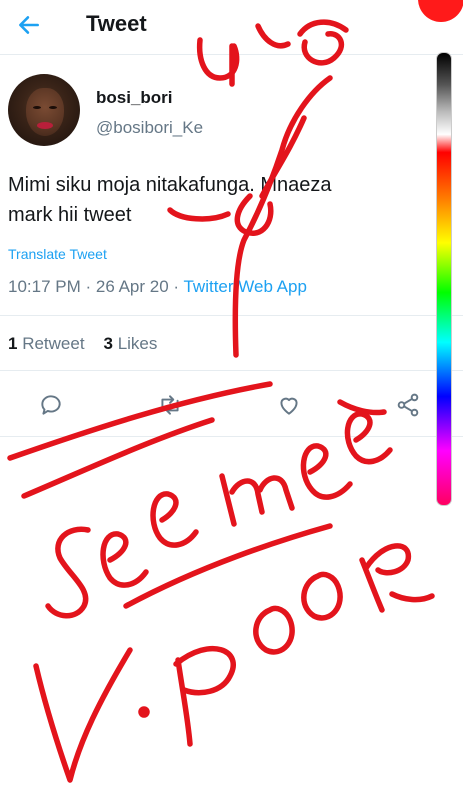 The image size is (463, 800). Describe the element at coordinates (170, 405) in the screenshot. I see `retweet-icon` at that location.